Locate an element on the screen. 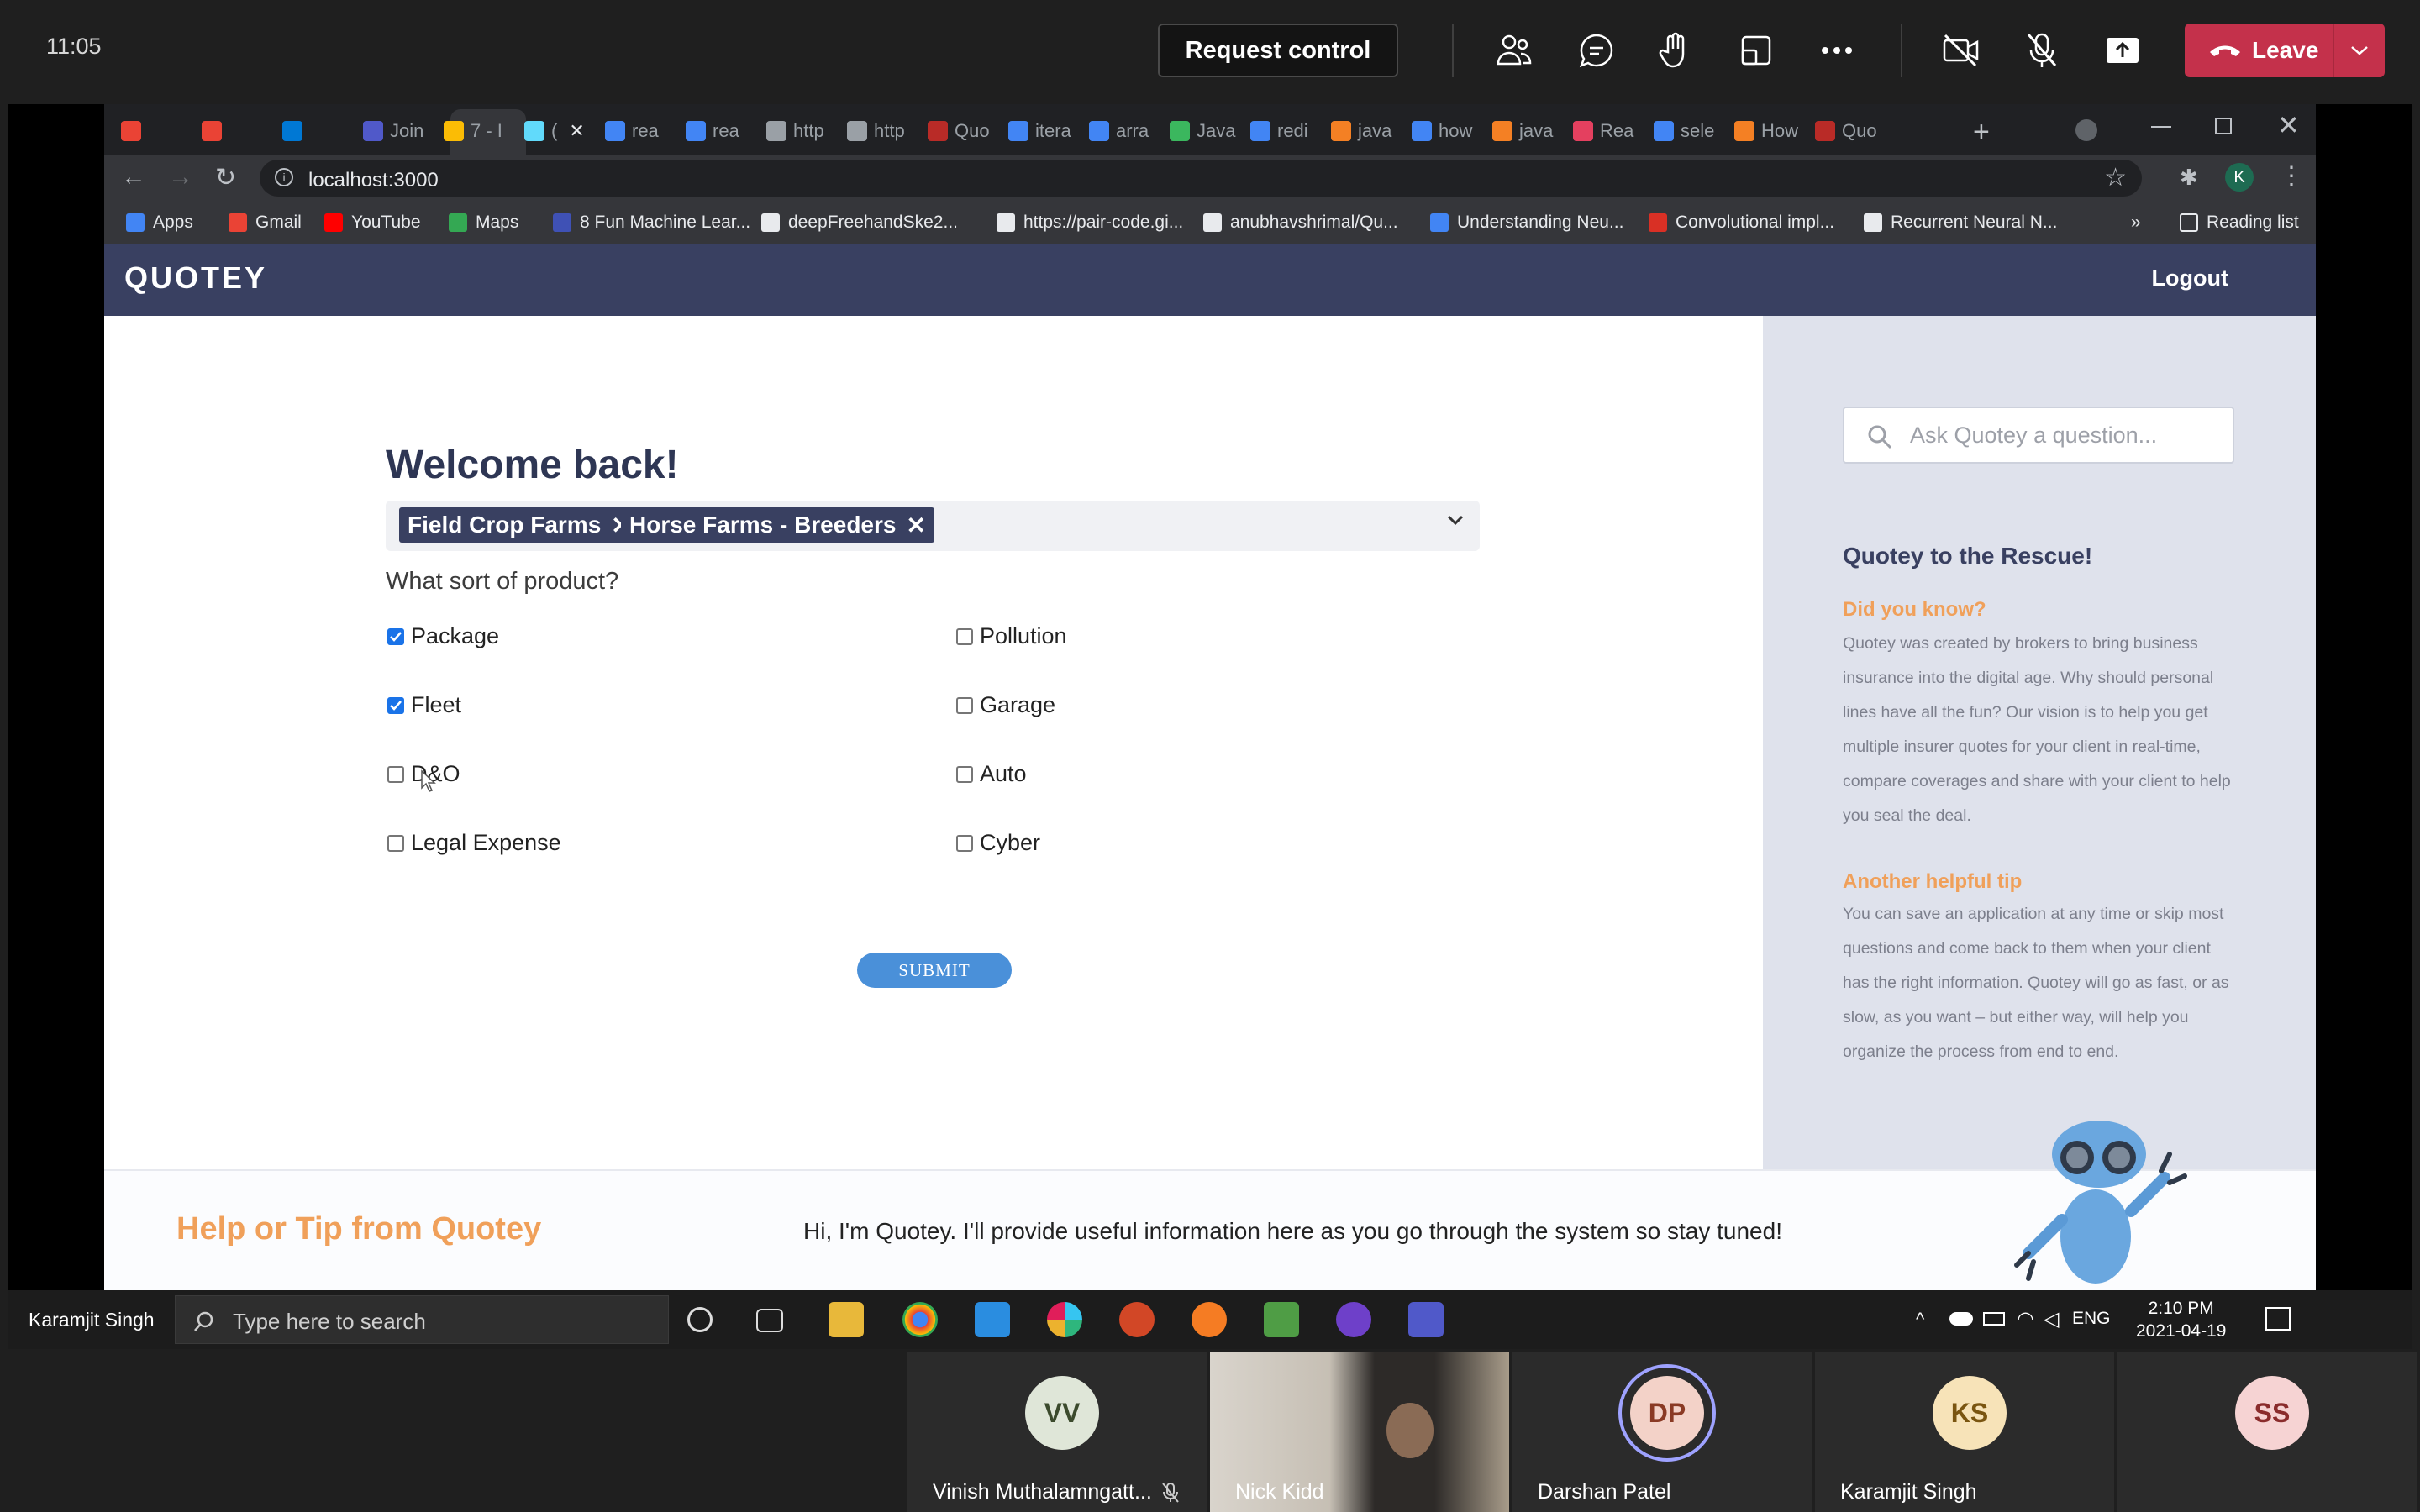 This screenshot has height=1512, width=2420. browser-tab: how is located at coordinates (1442, 131).